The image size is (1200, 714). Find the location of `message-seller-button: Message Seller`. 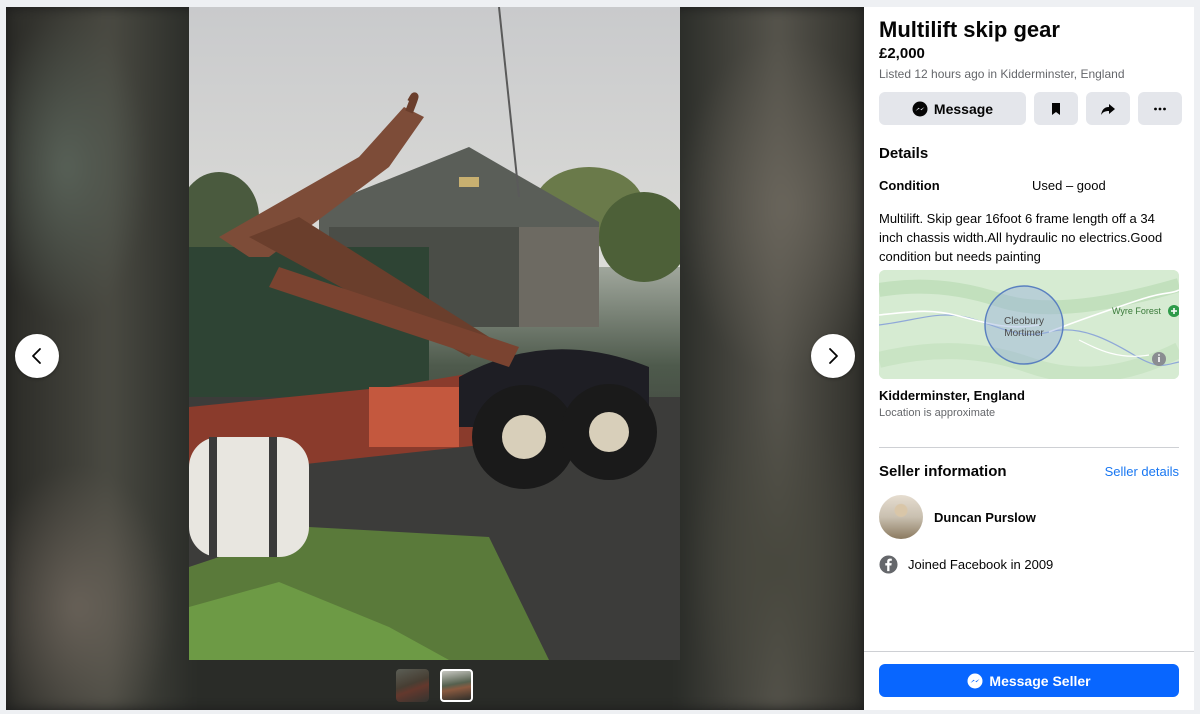

message-seller-button: Message Seller is located at coordinates (1029, 680).